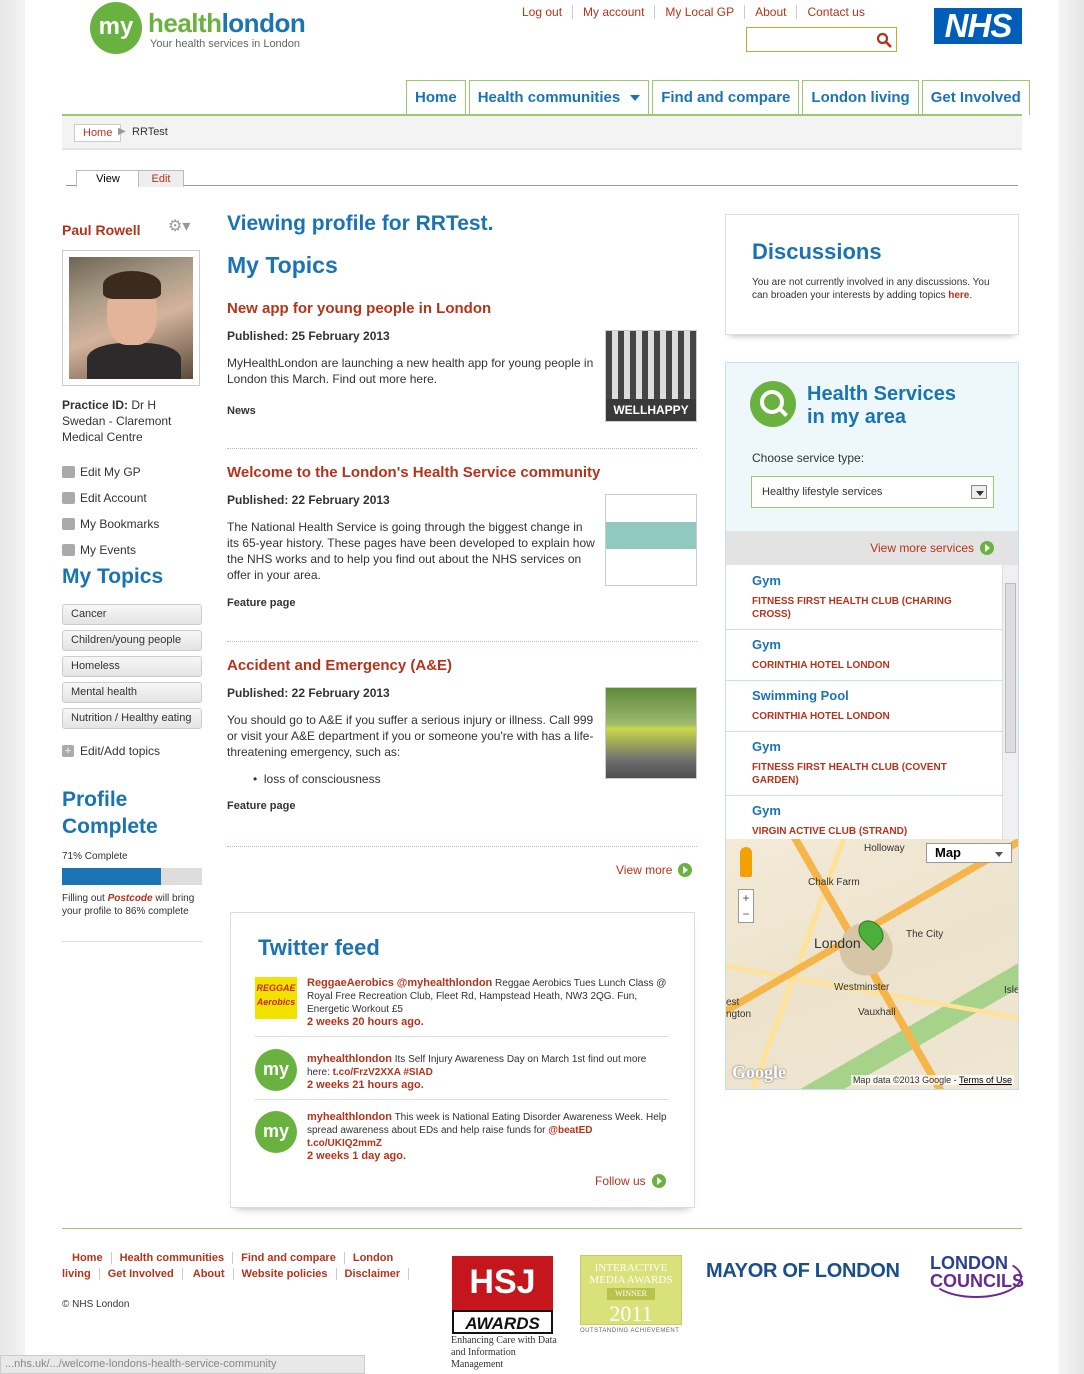 Image resolution: width=1084 pixels, height=1374 pixels. What do you see at coordinates (130, 898) in the screenshot?
I see `profile-note-field: Postcode` at bounding box center [130, 898].